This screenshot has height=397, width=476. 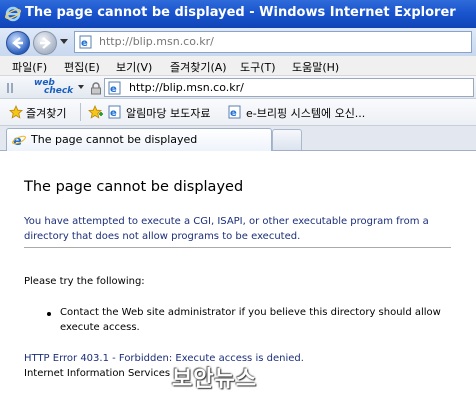 I want to click on back-arrow-icon, so click(x=17, y=43).